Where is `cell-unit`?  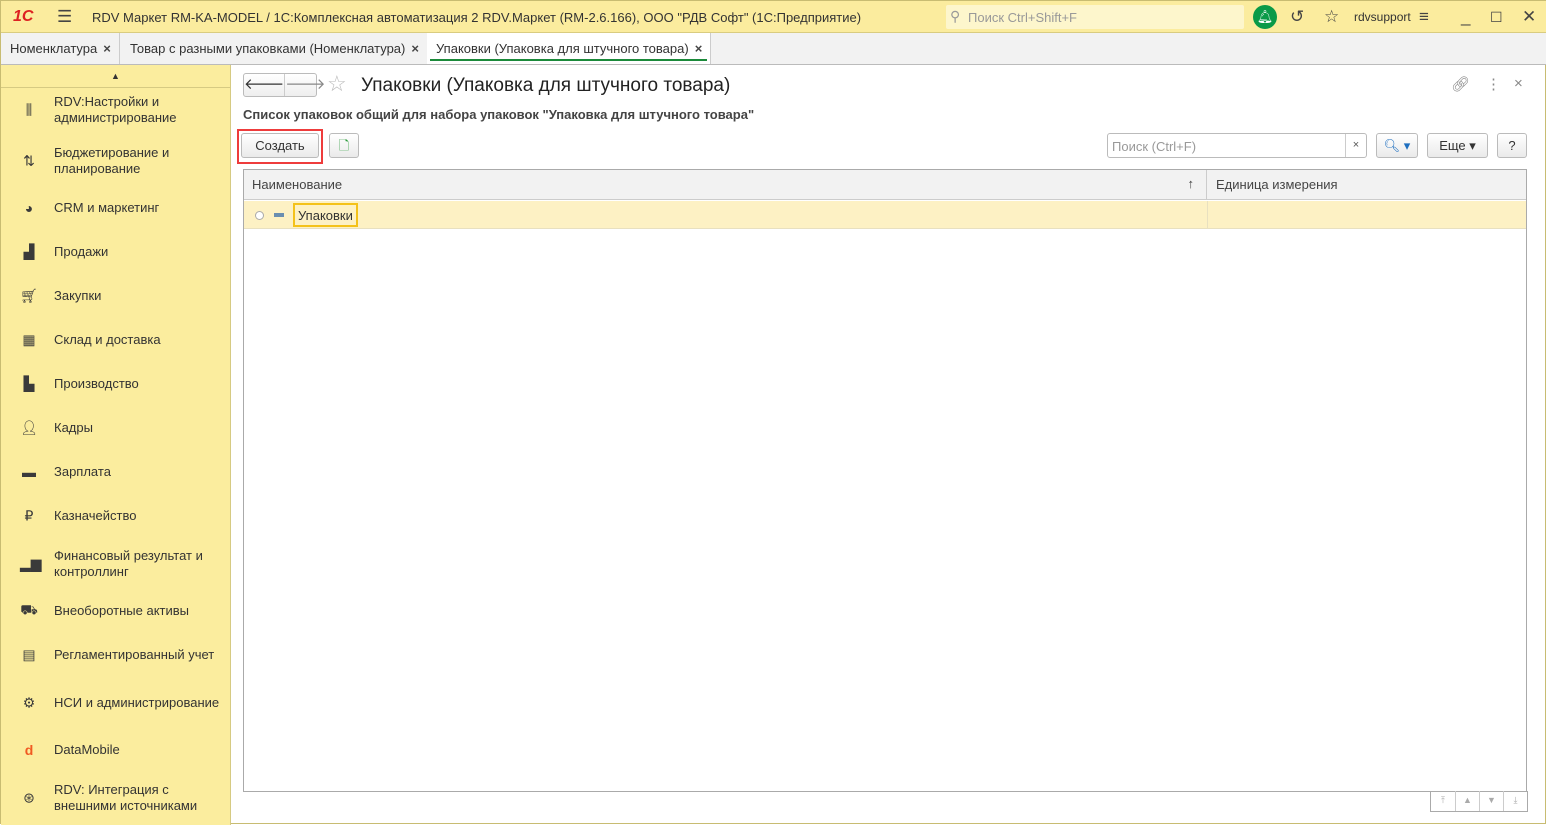
cell-unit is located at coordinates (1215, 214).